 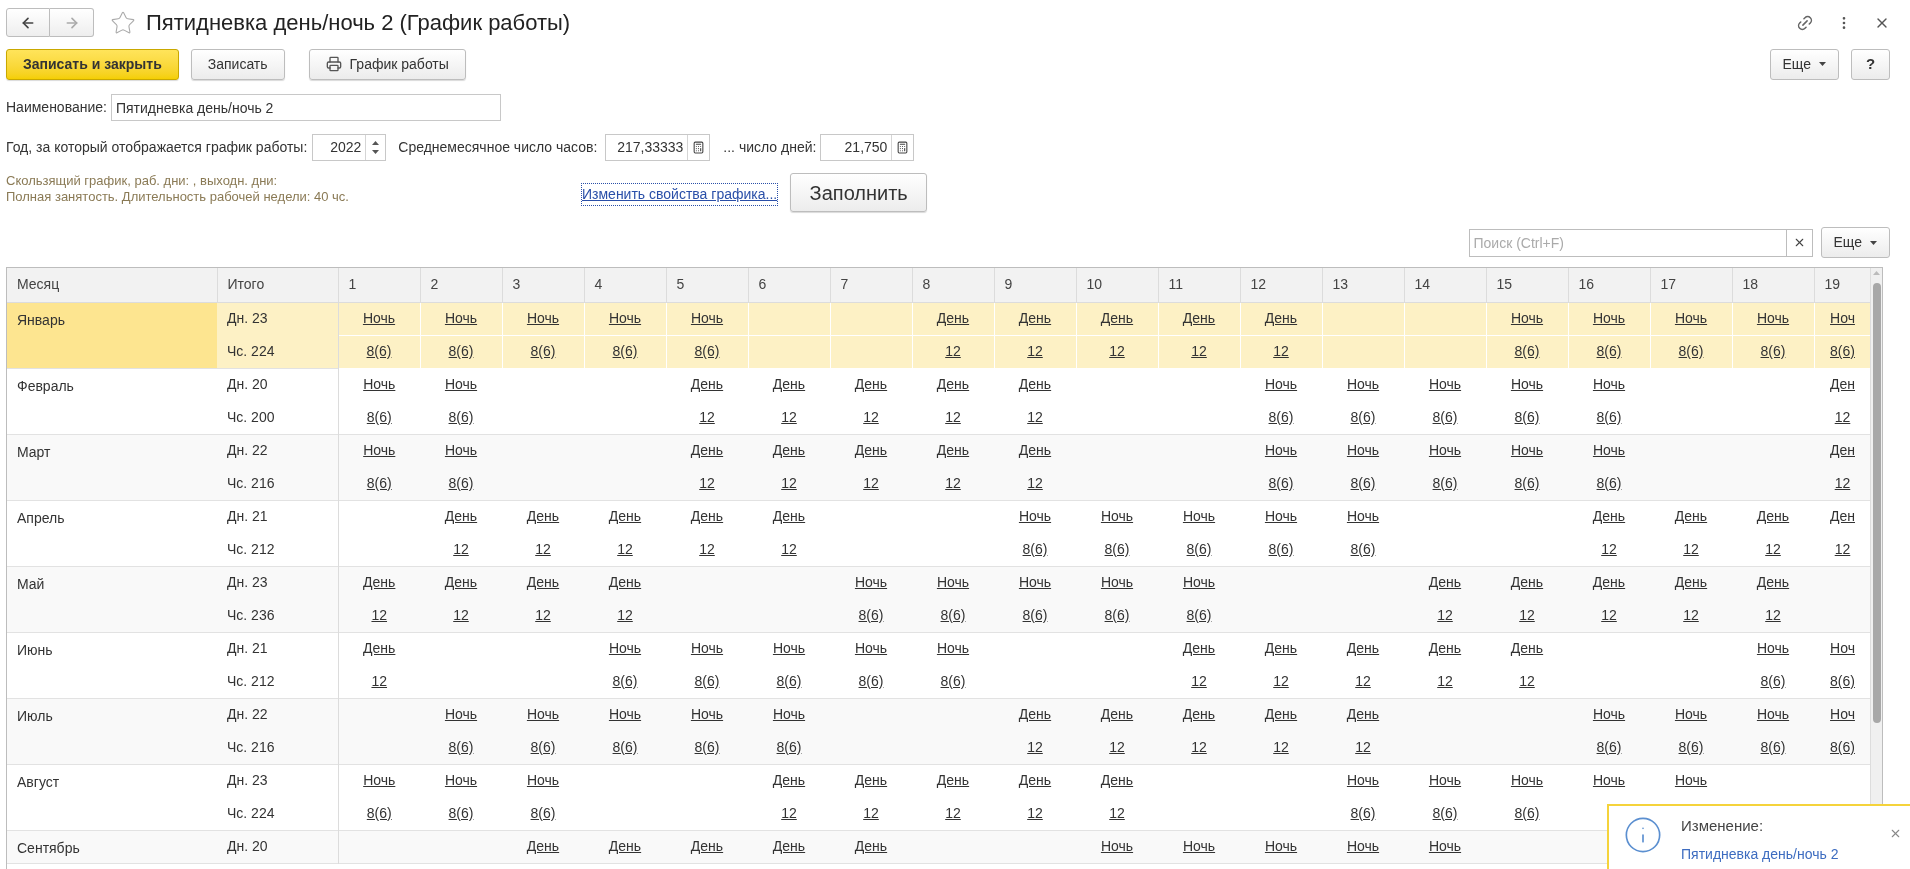 What do you see at coordinates (953, 285) in the screenshot?
I see `column-header: 8` at bounding box center [953, 285].